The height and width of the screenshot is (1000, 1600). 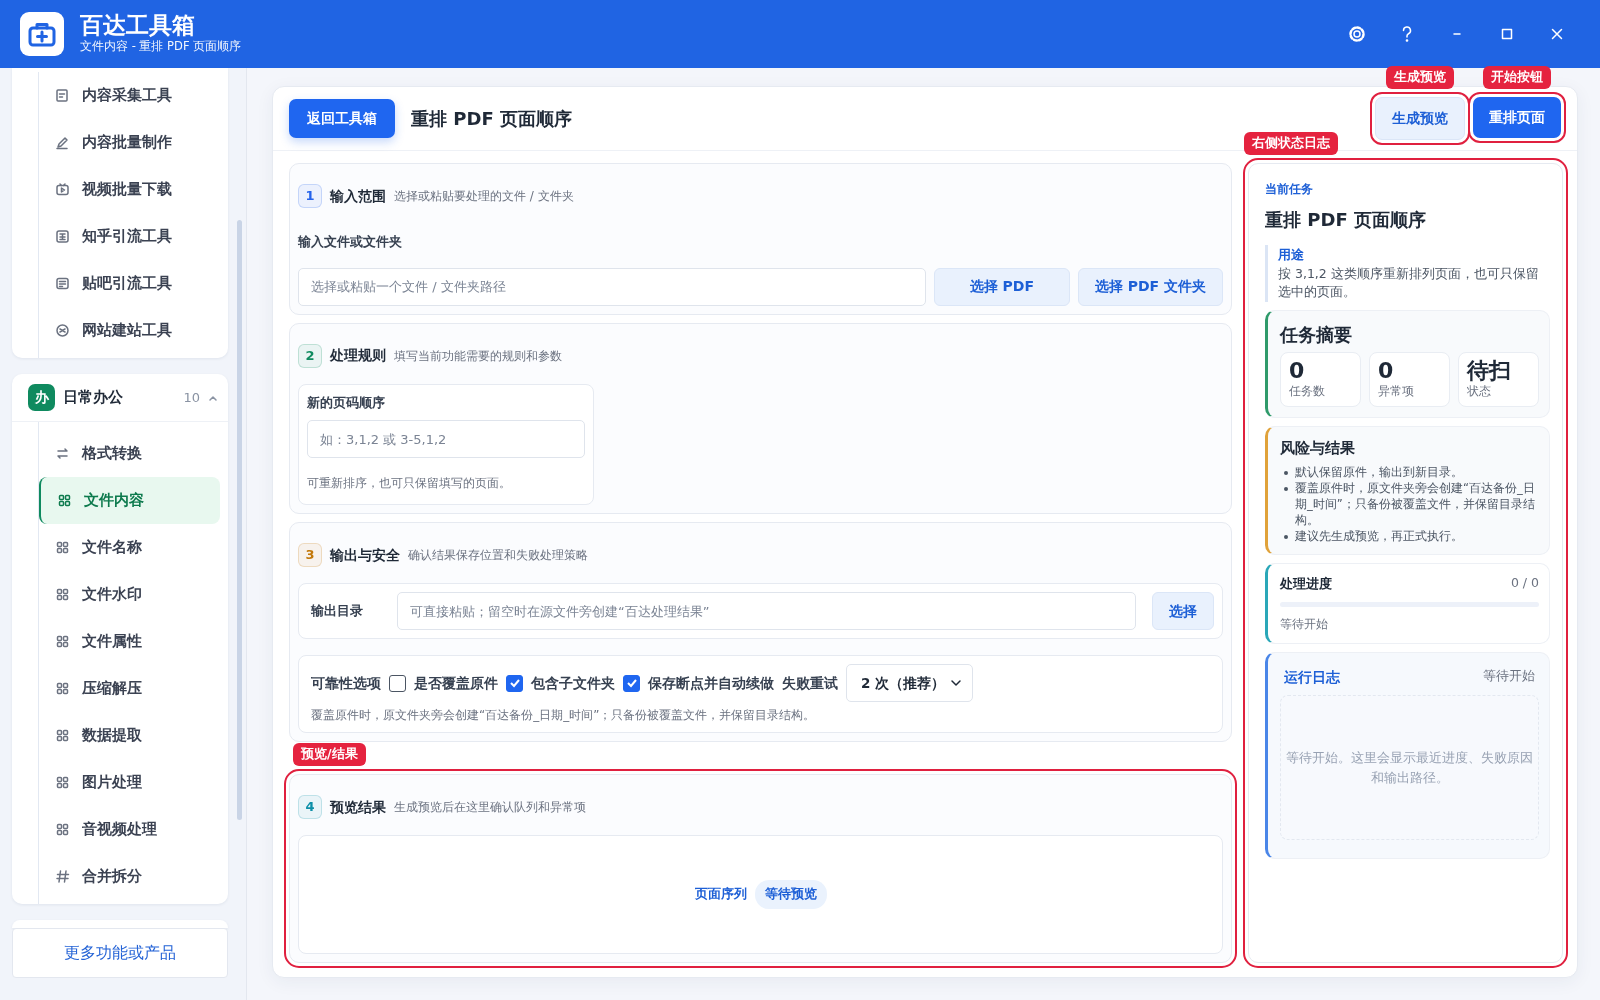 I want to click on page-order-input: 如：3,1,2 或 3-5,1,2, so click(x=446, y=439).